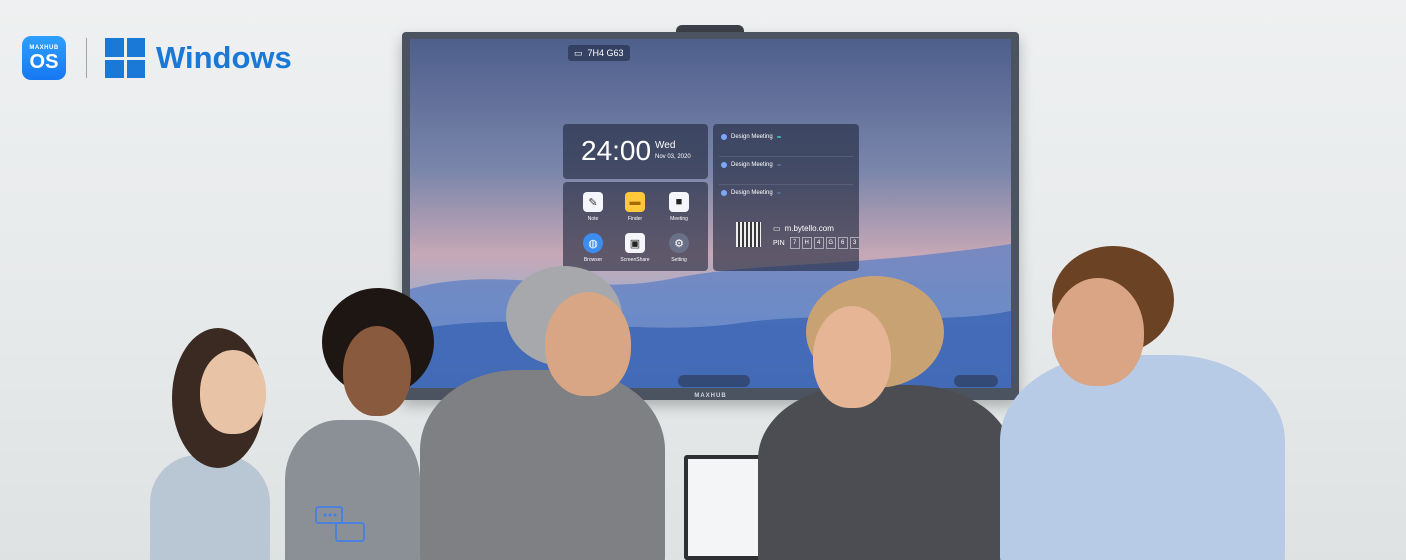 The height and width of the screenshot is (560, 1406). I want to click on brand-logos: MAXHUB OS Windows, so click(157, 58).